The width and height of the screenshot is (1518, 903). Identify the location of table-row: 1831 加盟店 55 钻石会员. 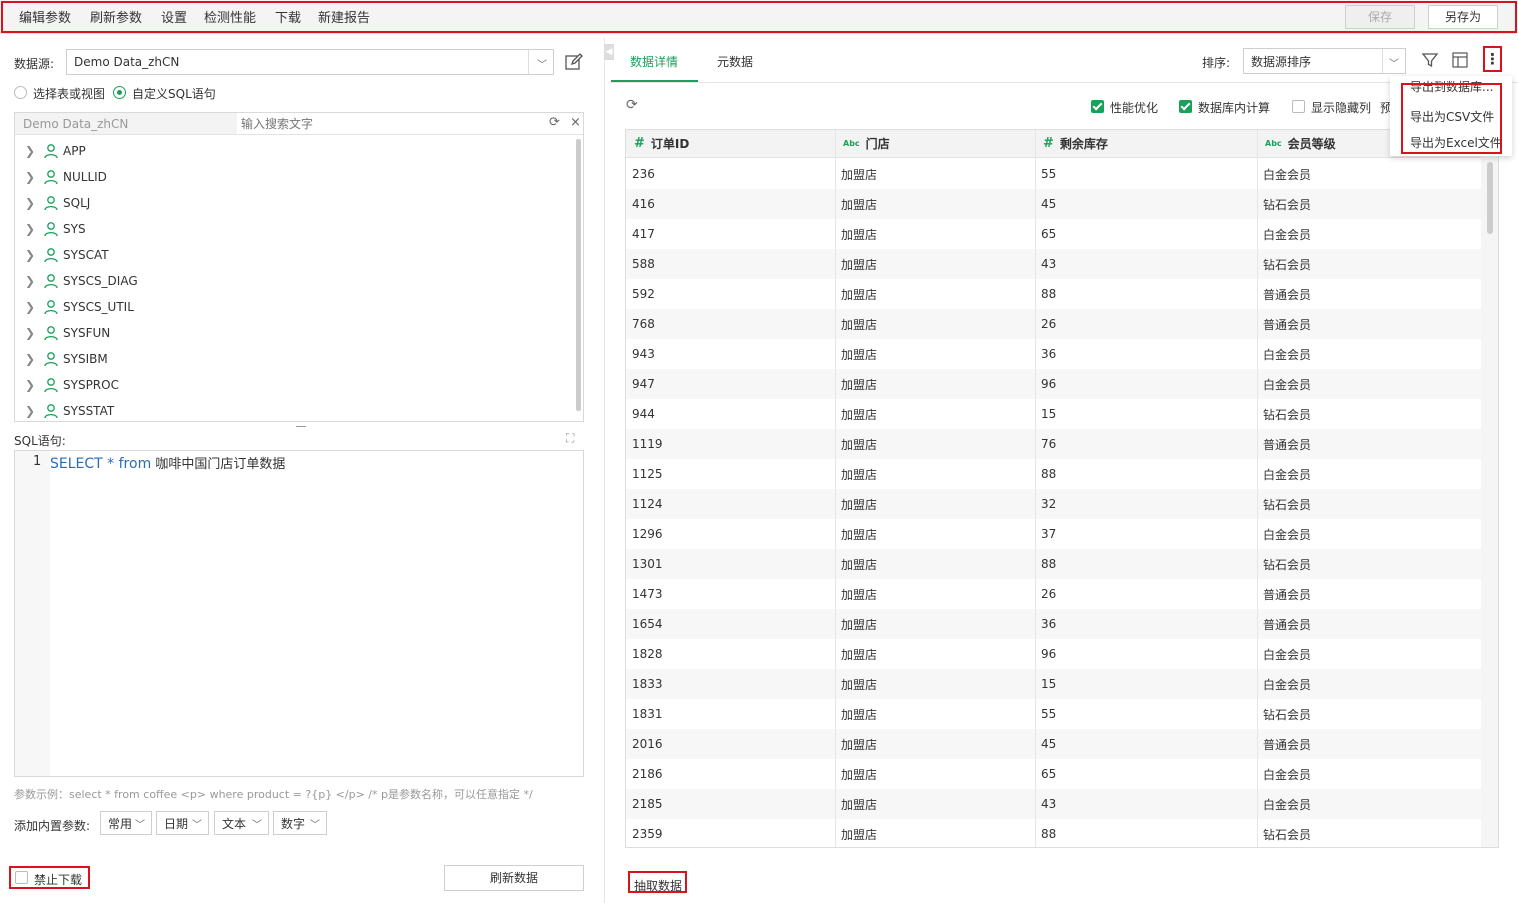
(1053, 714).